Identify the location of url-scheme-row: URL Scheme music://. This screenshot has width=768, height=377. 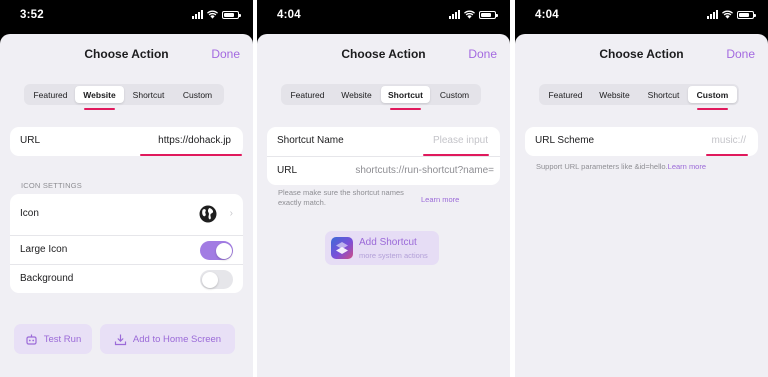
(641, 141).